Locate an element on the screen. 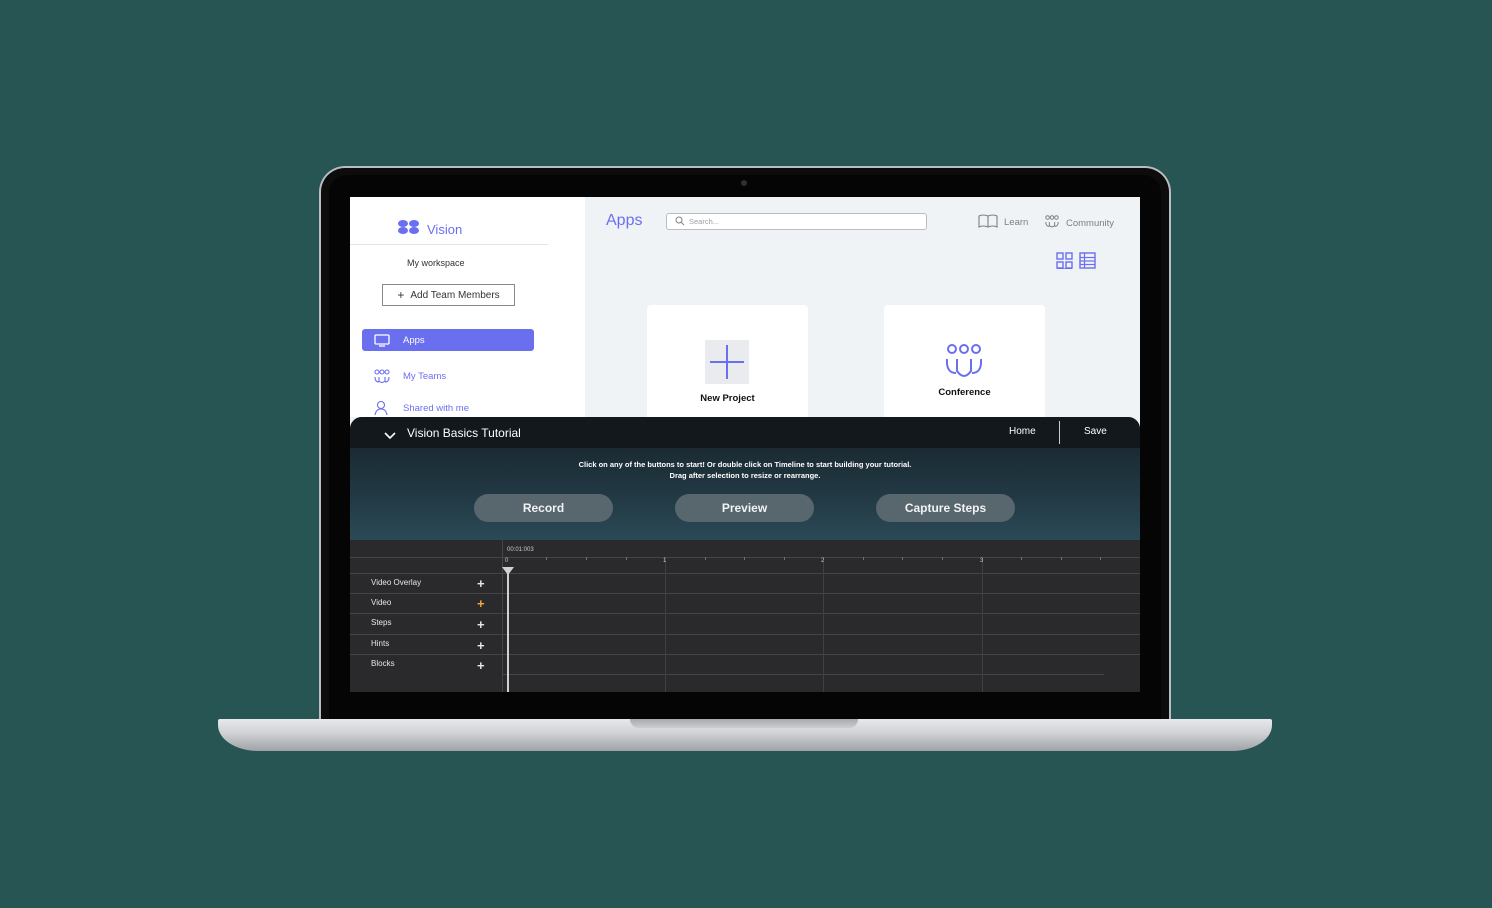 This screenshot has width=1492, height=908. panel-header: Vision Basics Tutorial Home Save is located at coordinates (745, 432).